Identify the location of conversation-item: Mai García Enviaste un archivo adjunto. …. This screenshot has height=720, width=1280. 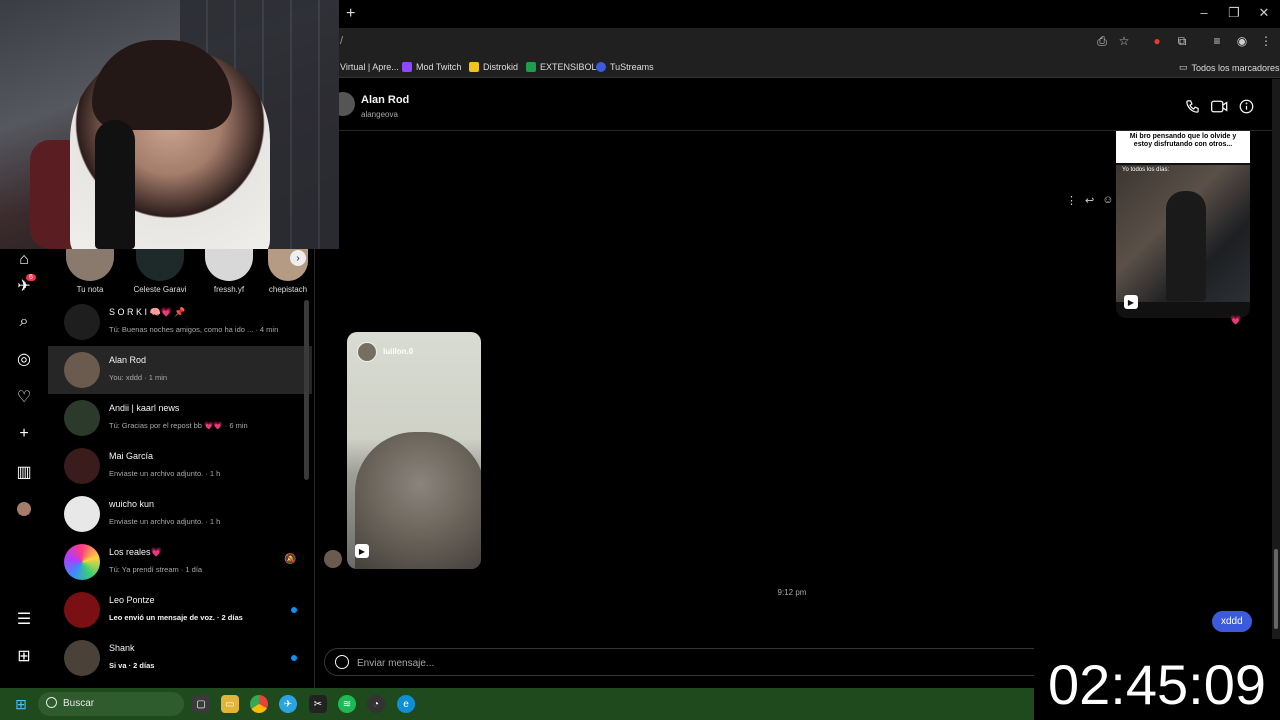
(180, 466).